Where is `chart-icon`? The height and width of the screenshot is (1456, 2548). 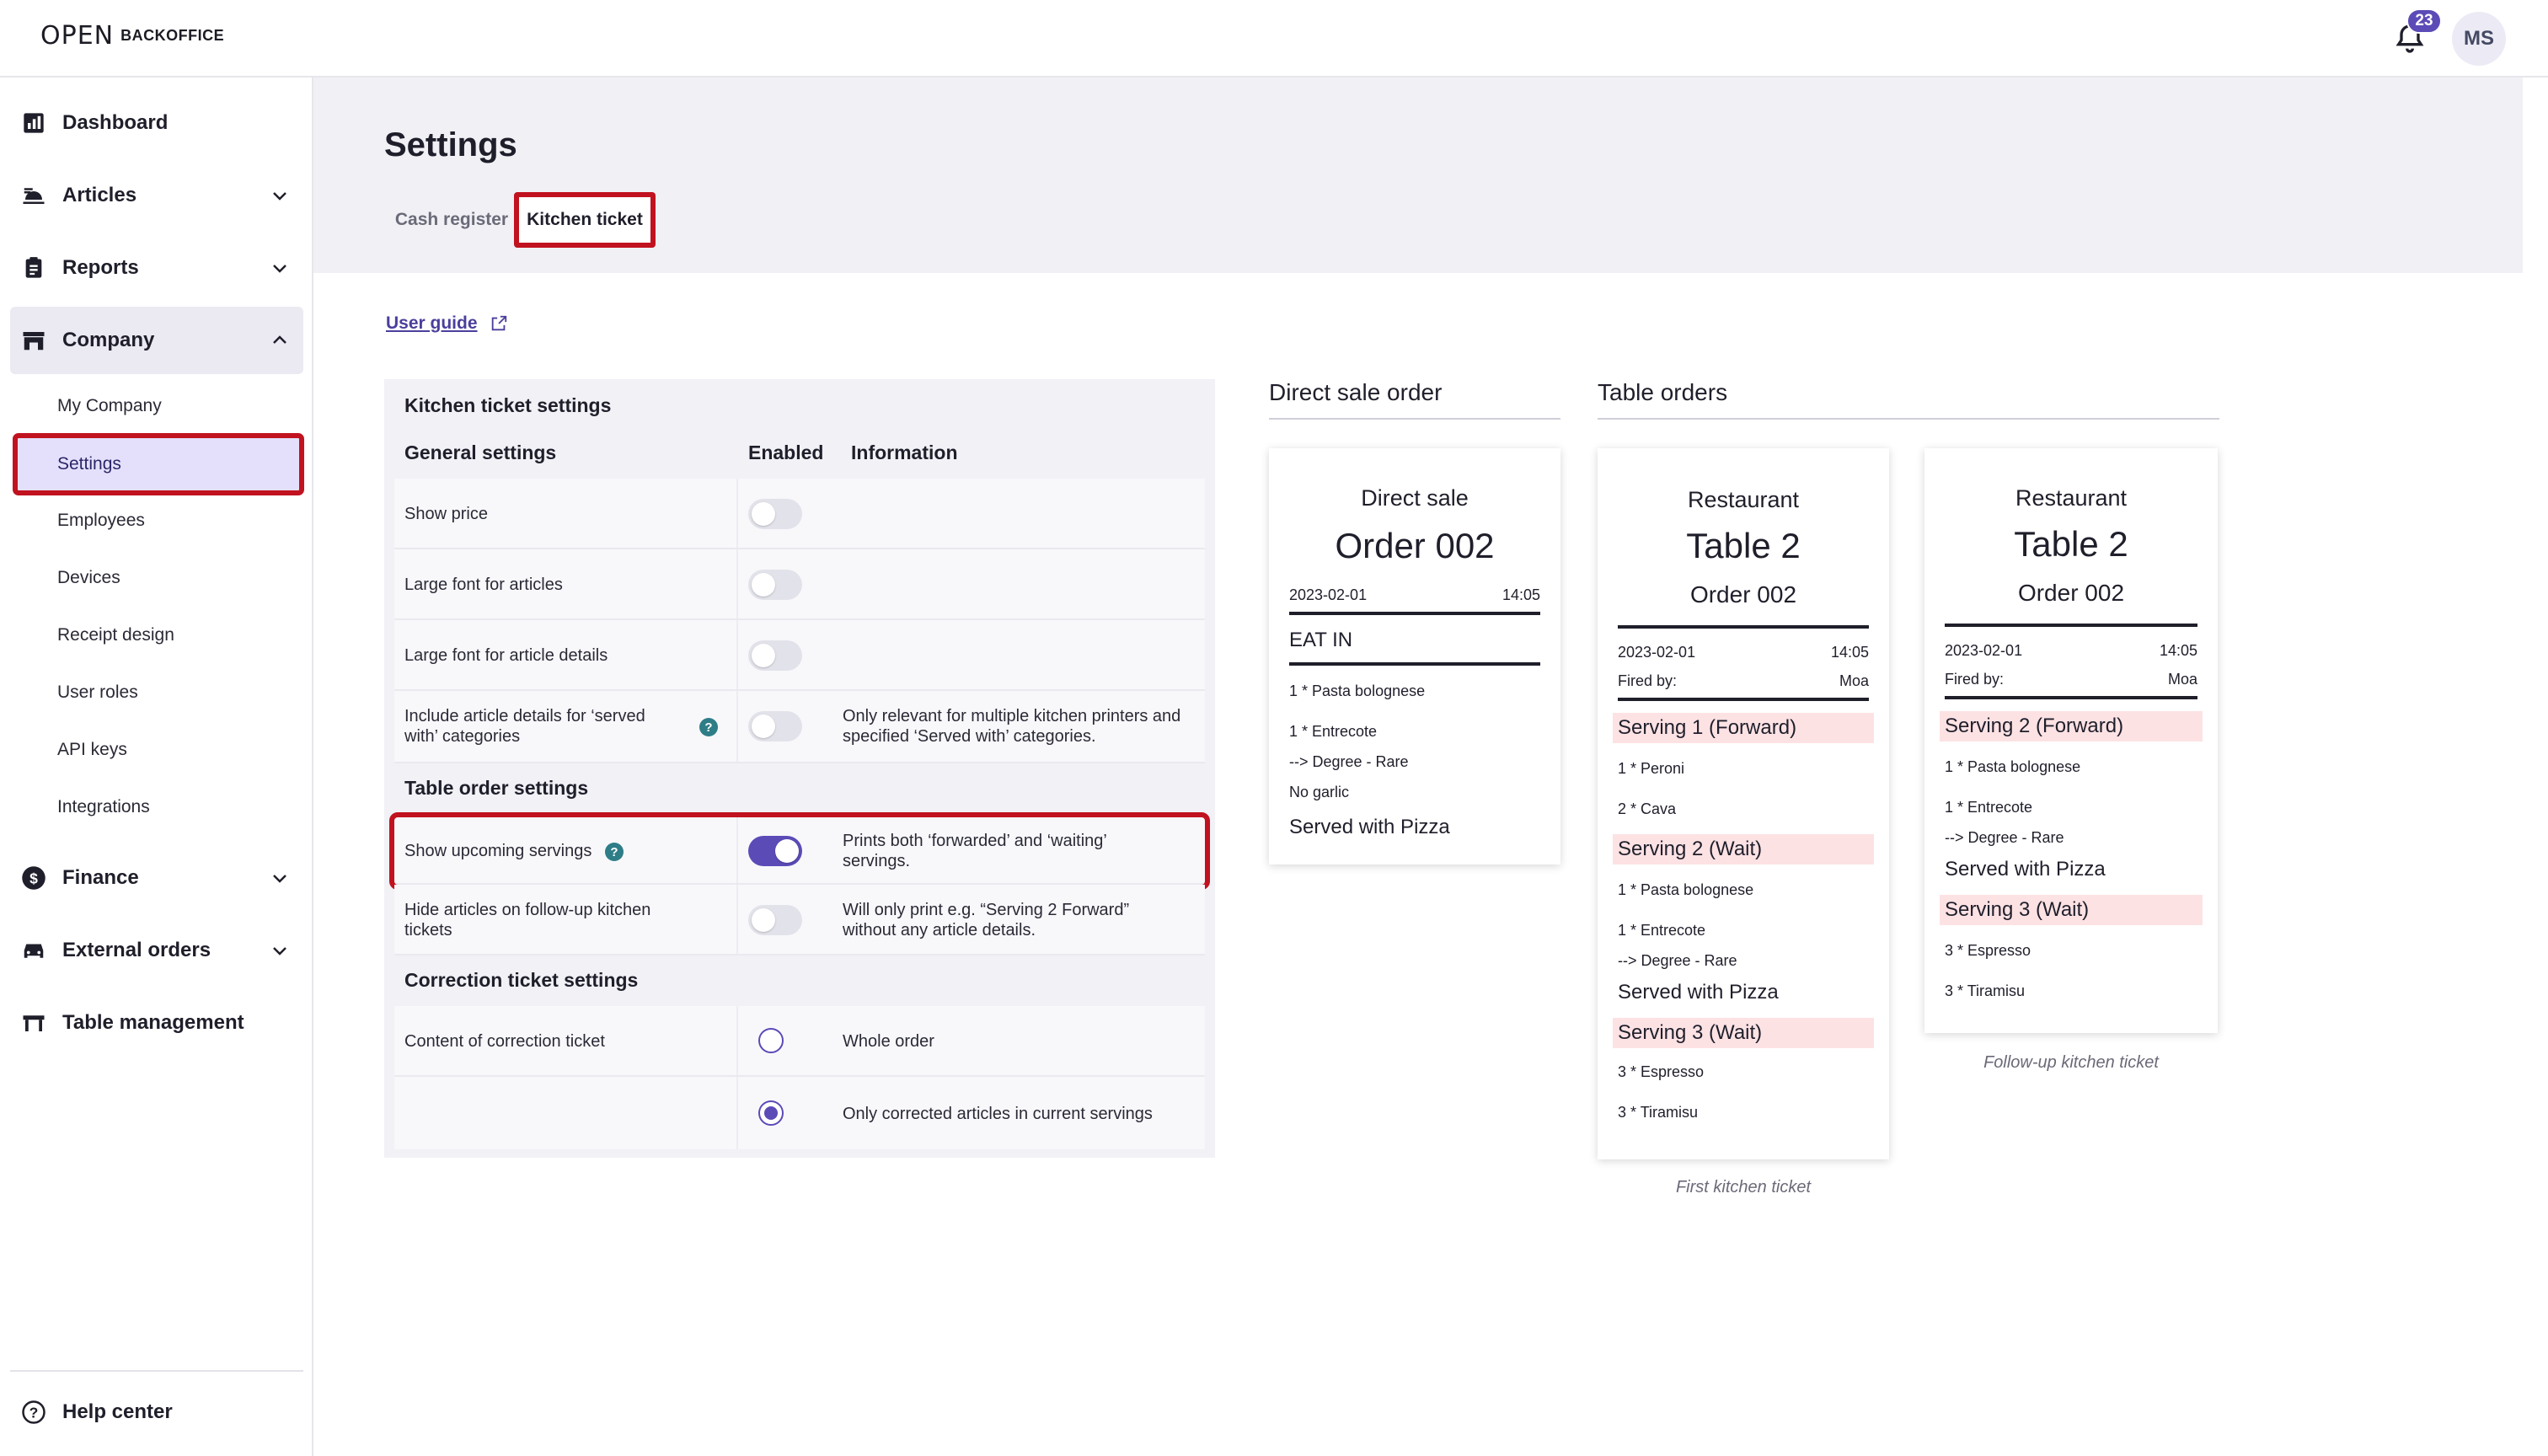
chart-icon is located at coordinates (33, 123).